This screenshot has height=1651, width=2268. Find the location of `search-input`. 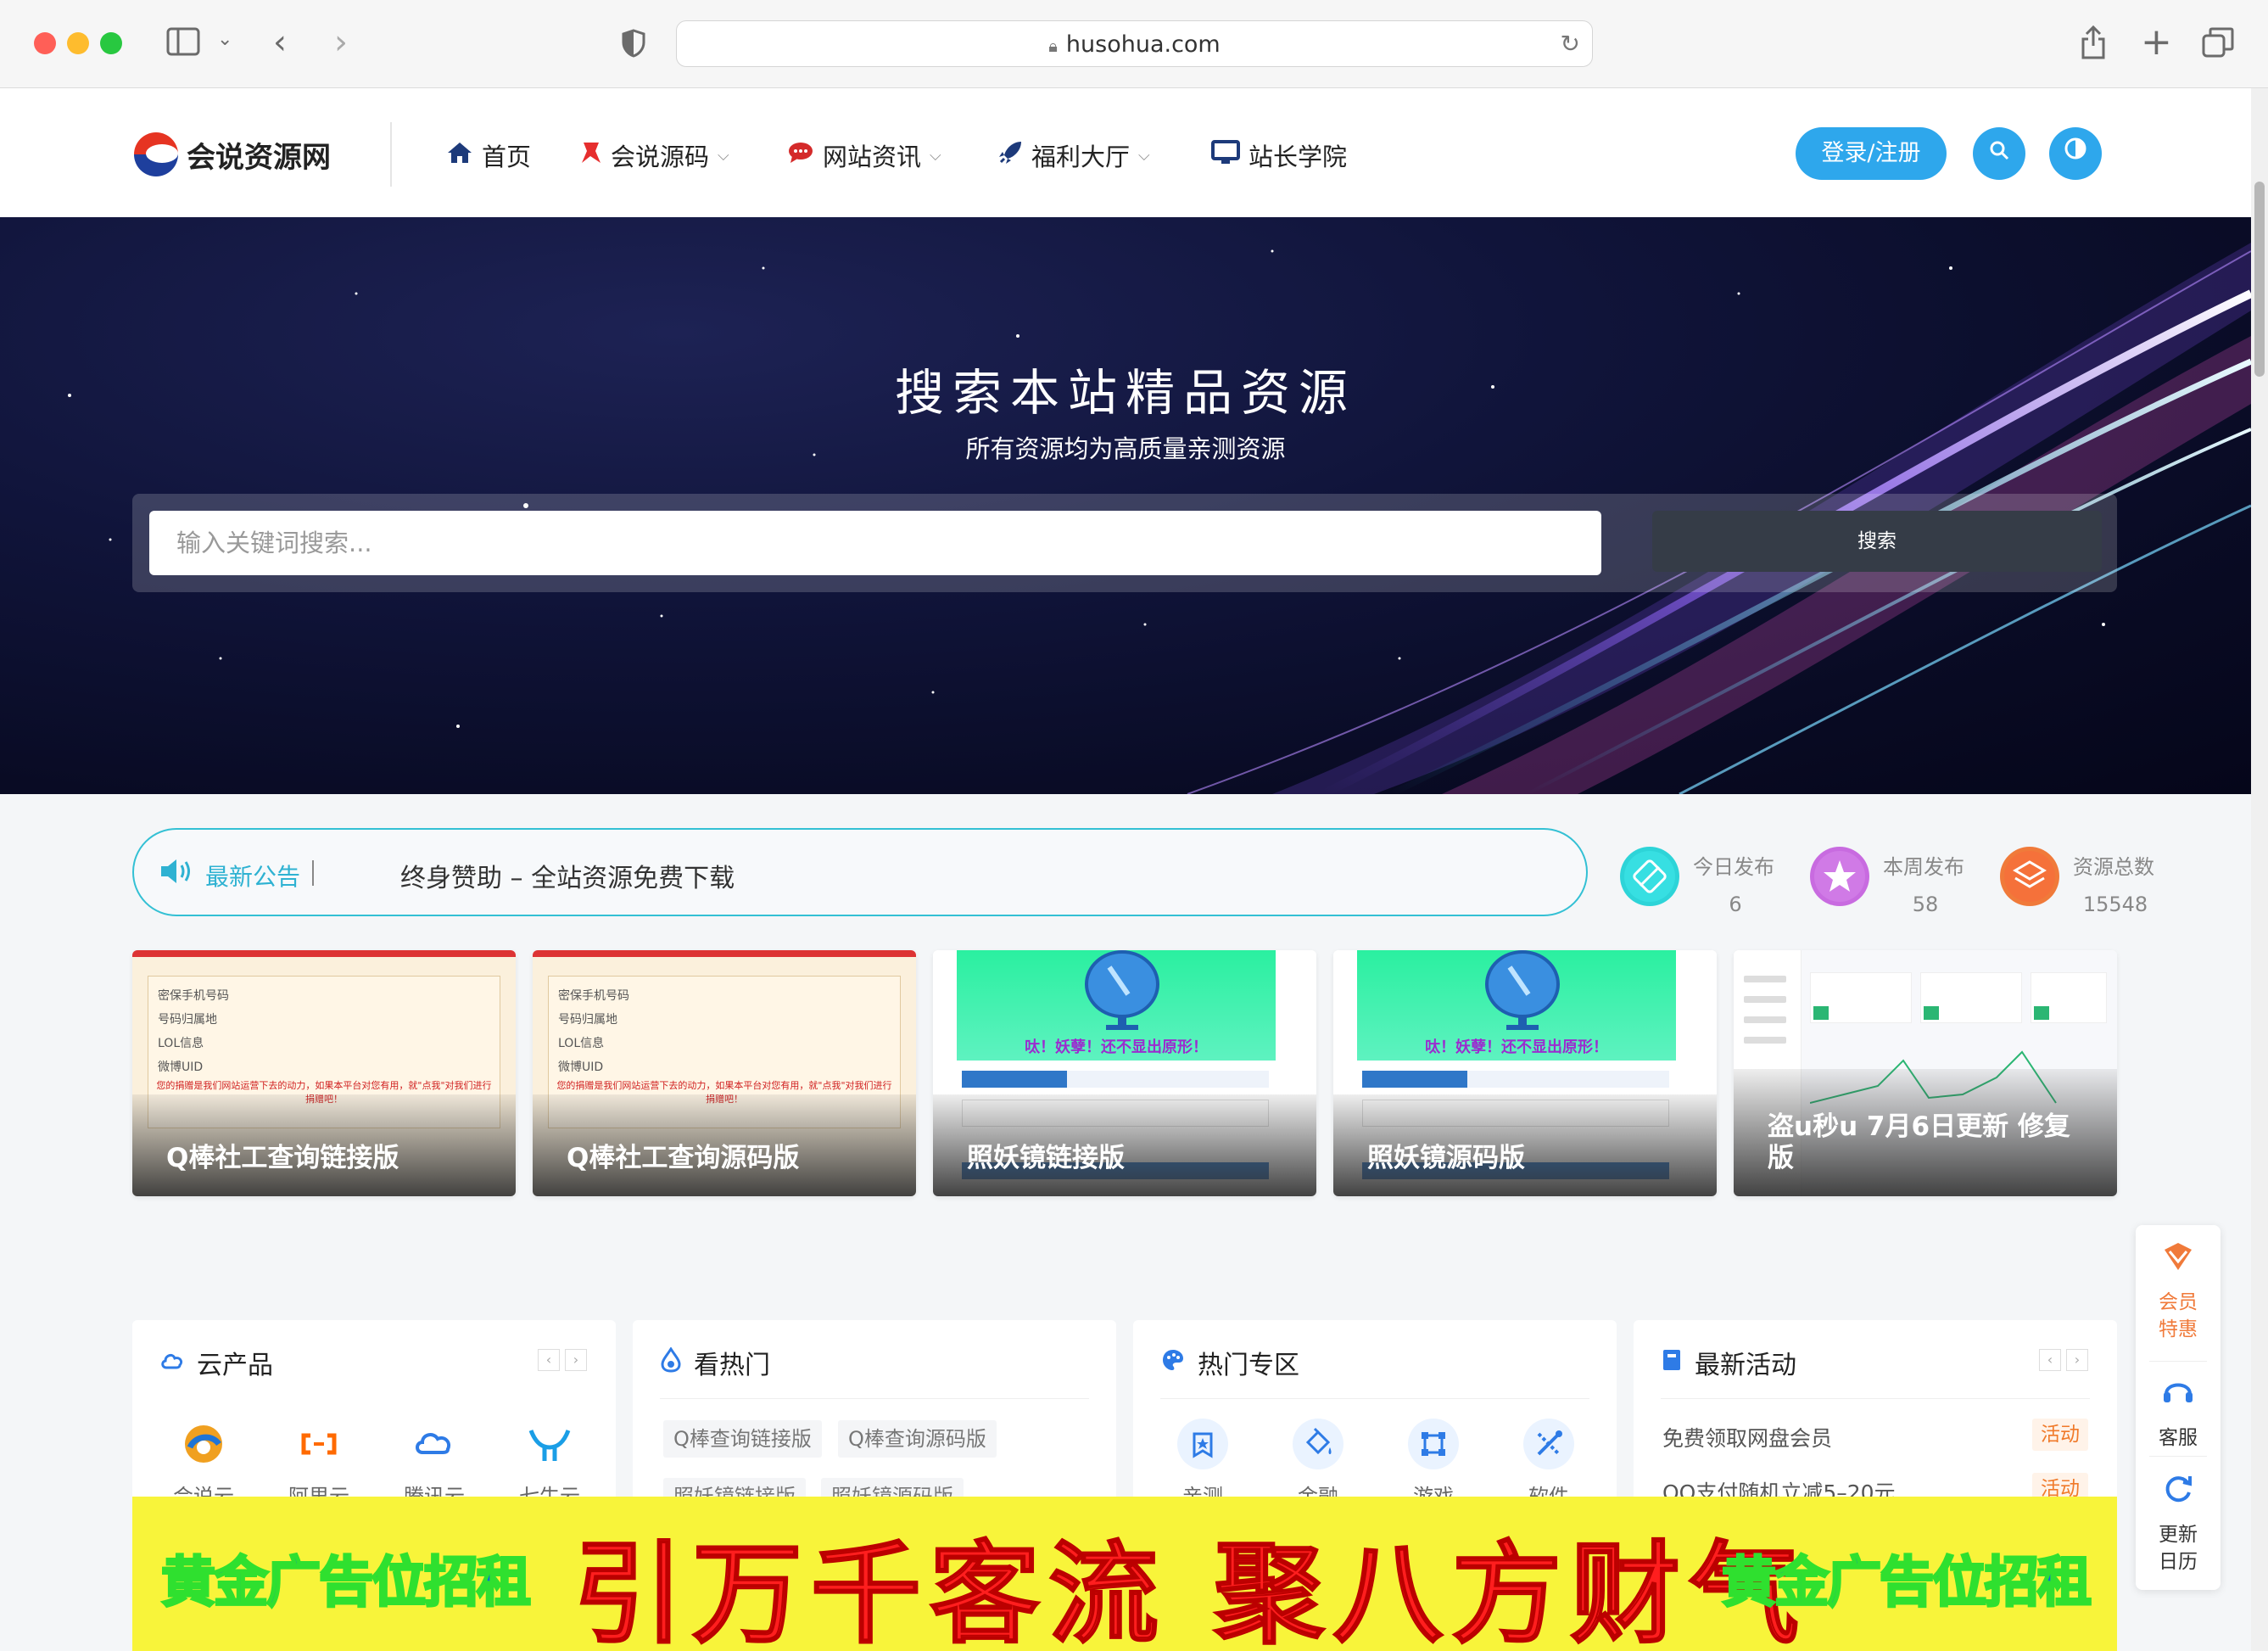

search-input is located at coordinates (875, 543).